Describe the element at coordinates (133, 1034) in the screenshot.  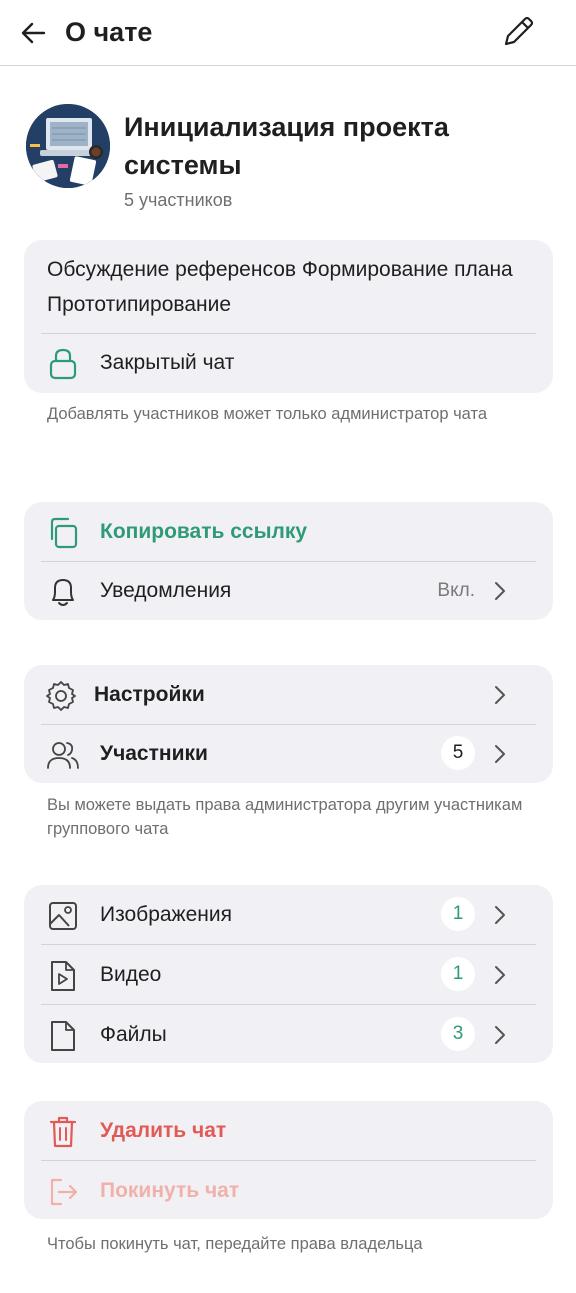
I see `files-label: Файлы` at that location.